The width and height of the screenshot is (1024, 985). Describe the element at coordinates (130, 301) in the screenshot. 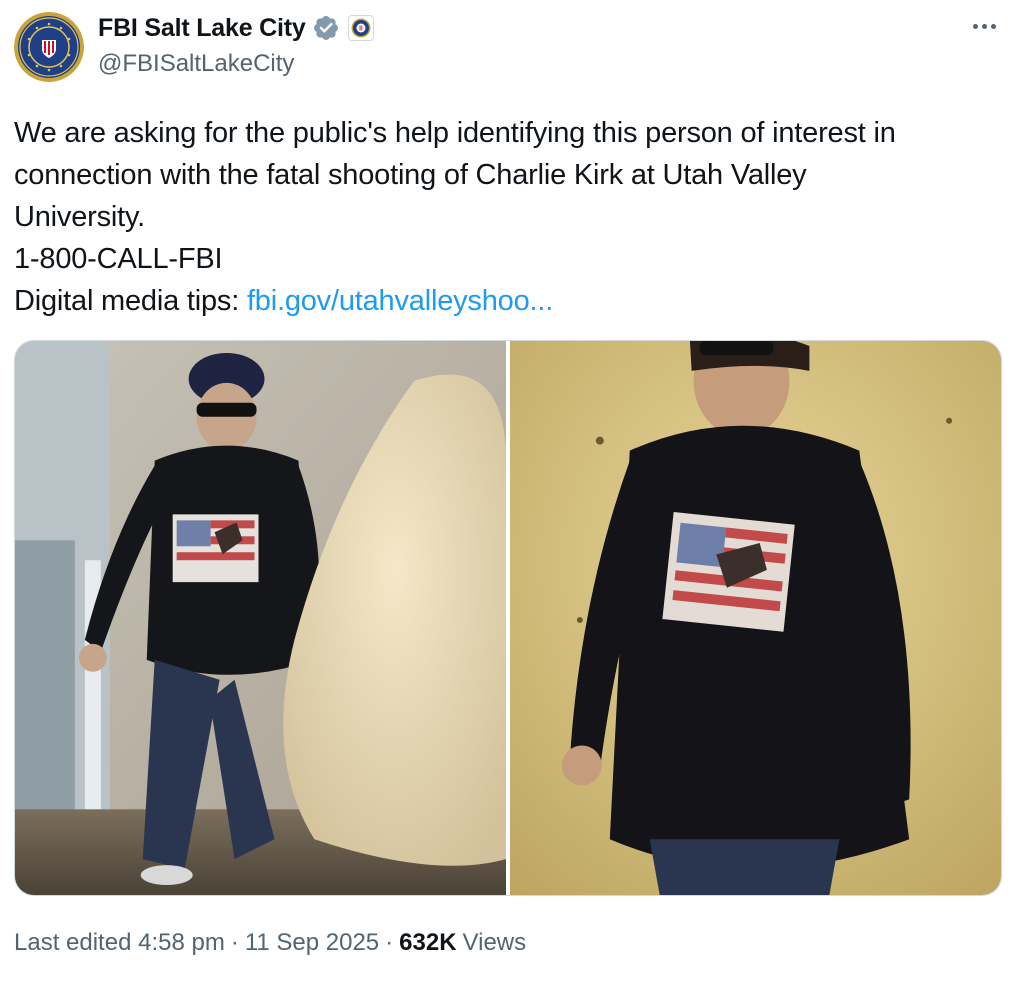

I see `tips-label: Digital media tips:` at that location.